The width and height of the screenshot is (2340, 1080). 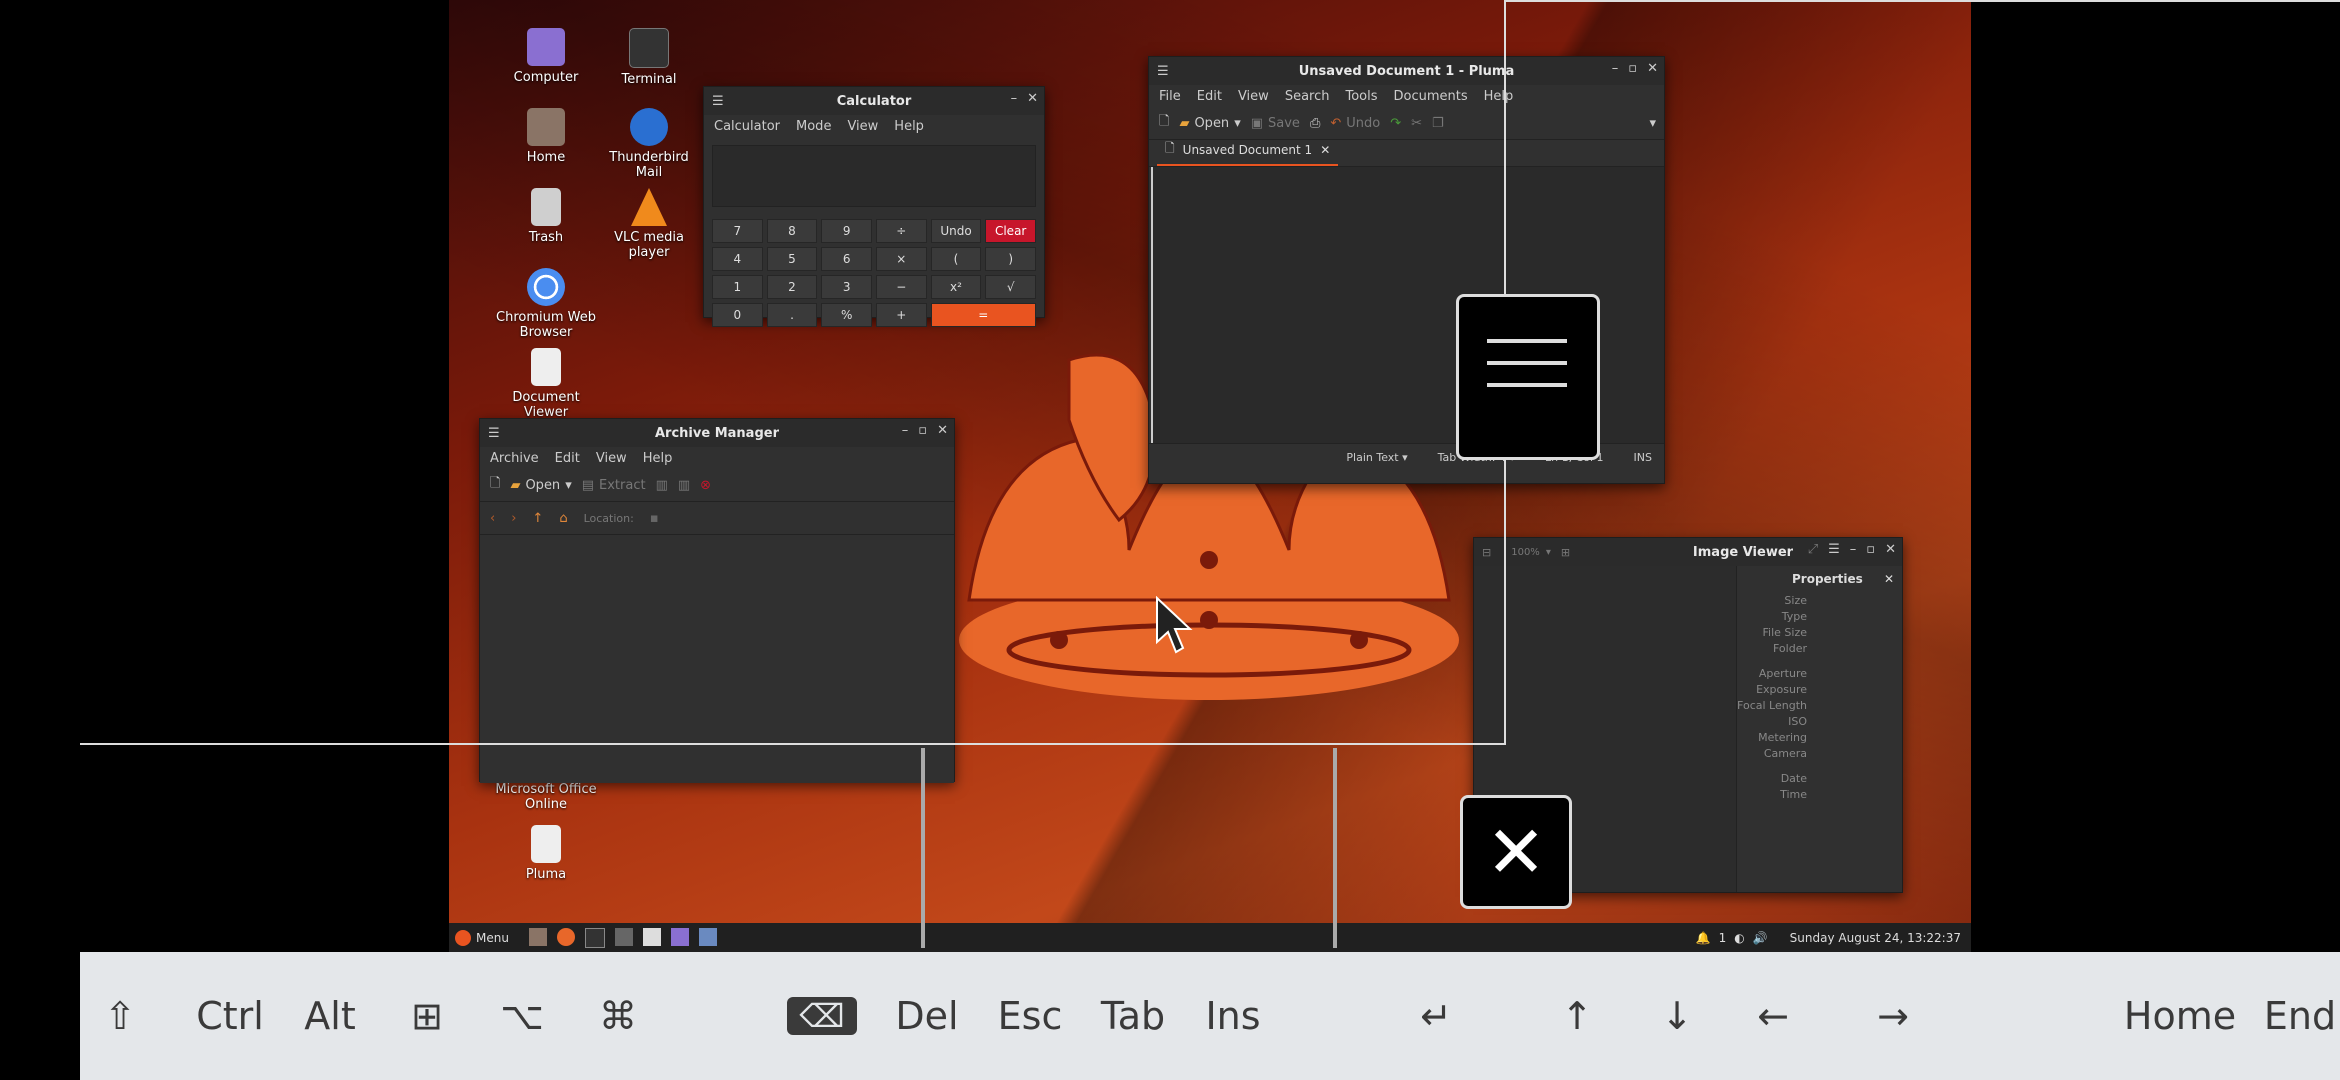 What do you see at coordinates (792, 231) in the screenshot?
I see `calc-key-8: 8` at bounding box center [792, 231].